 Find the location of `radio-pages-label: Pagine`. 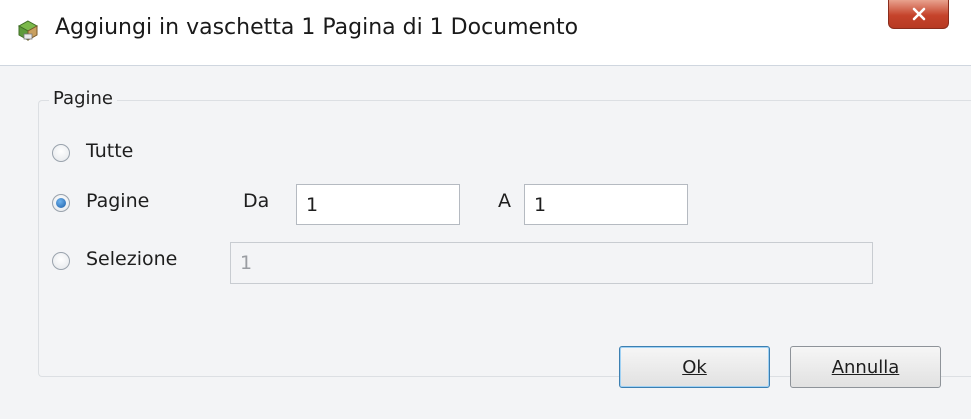

radio-pages-label: Pagine is located at coordinates (117, 201).